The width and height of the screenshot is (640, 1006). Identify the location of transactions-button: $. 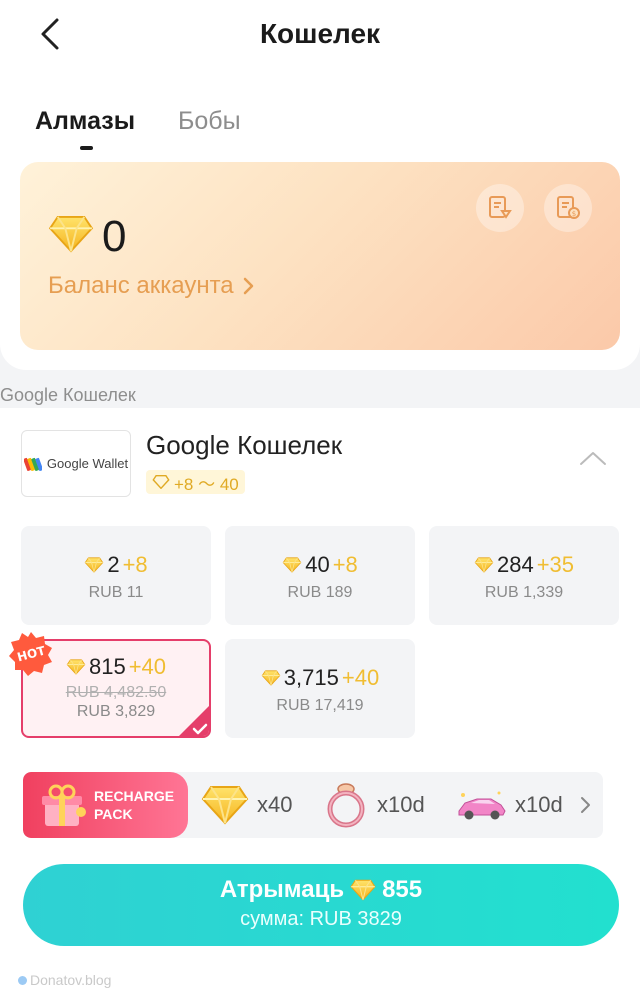
(568, 208).